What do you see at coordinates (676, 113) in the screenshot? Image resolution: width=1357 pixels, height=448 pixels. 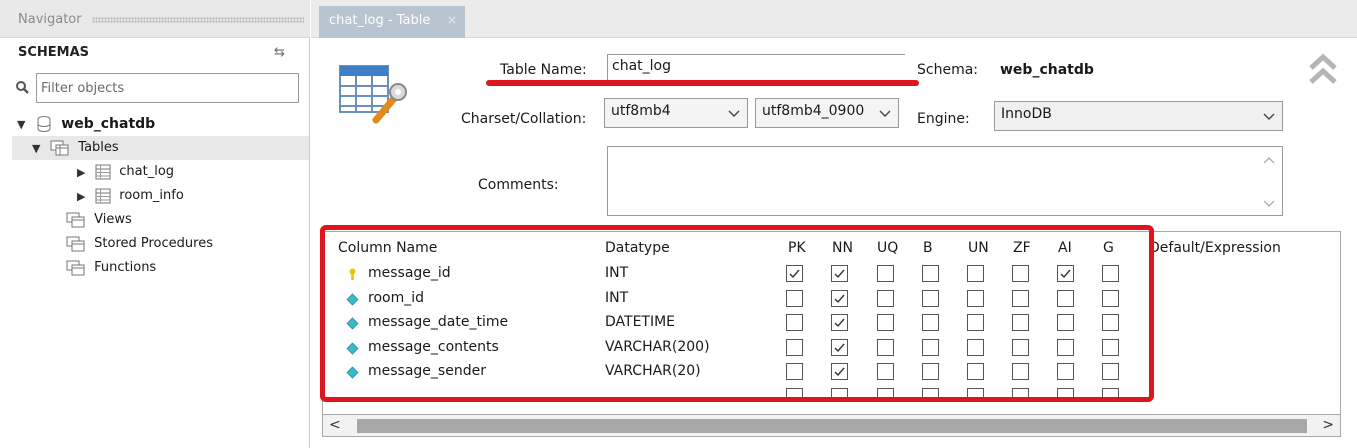 I see `charset-select: utf8mb4` at bounding box center [676, 113].